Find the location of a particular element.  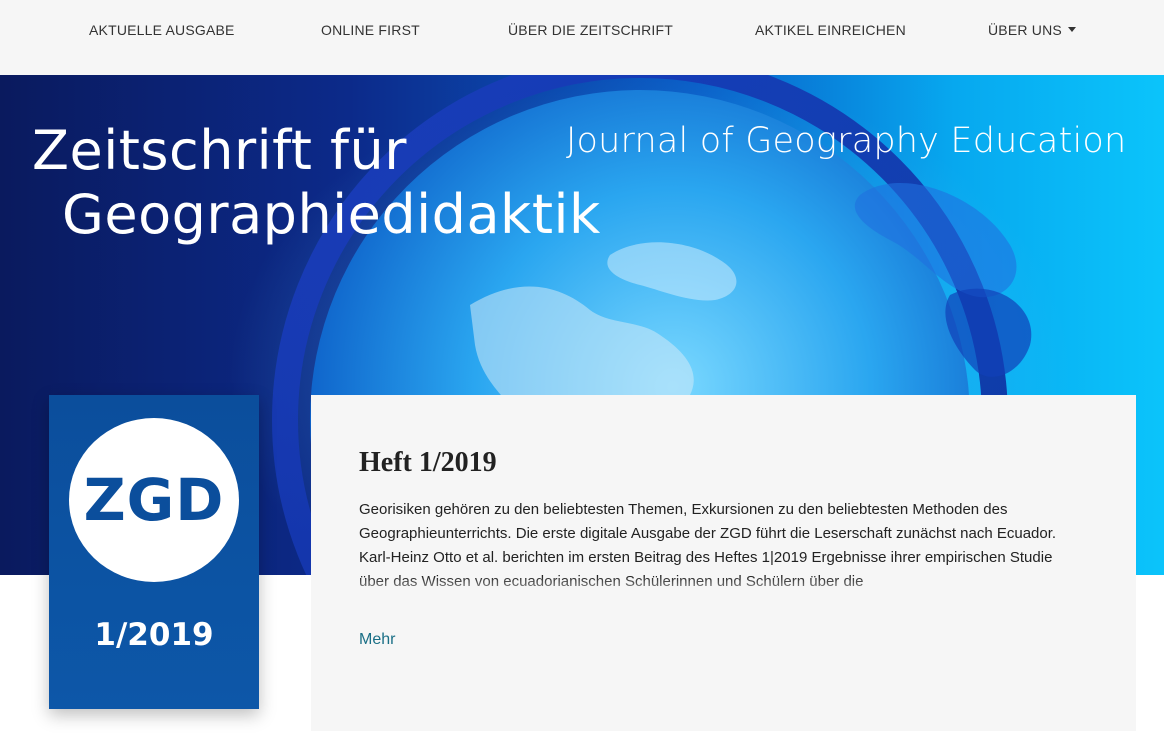

cover-journal-abbreviation: ZGD is located at coordinates (154, 500).